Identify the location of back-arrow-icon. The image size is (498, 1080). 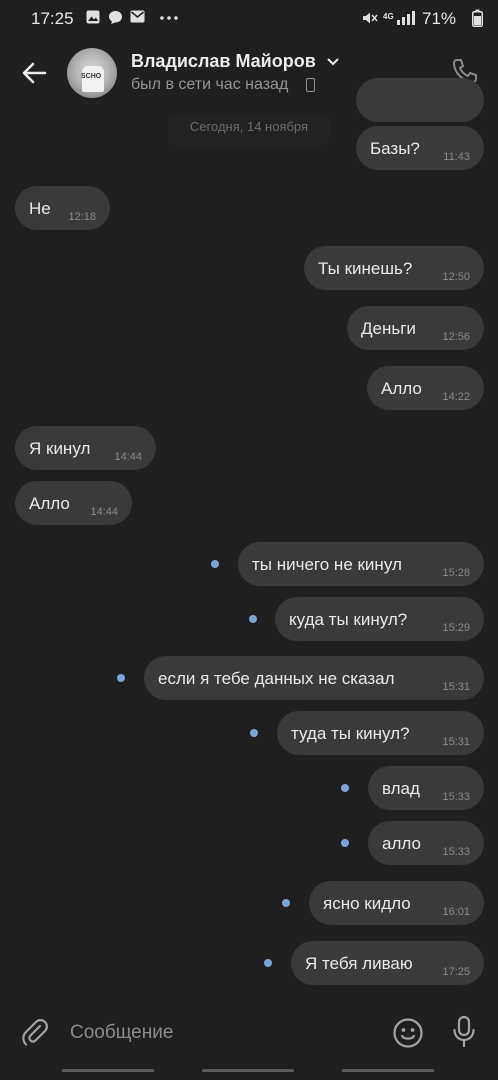
(35, 73).